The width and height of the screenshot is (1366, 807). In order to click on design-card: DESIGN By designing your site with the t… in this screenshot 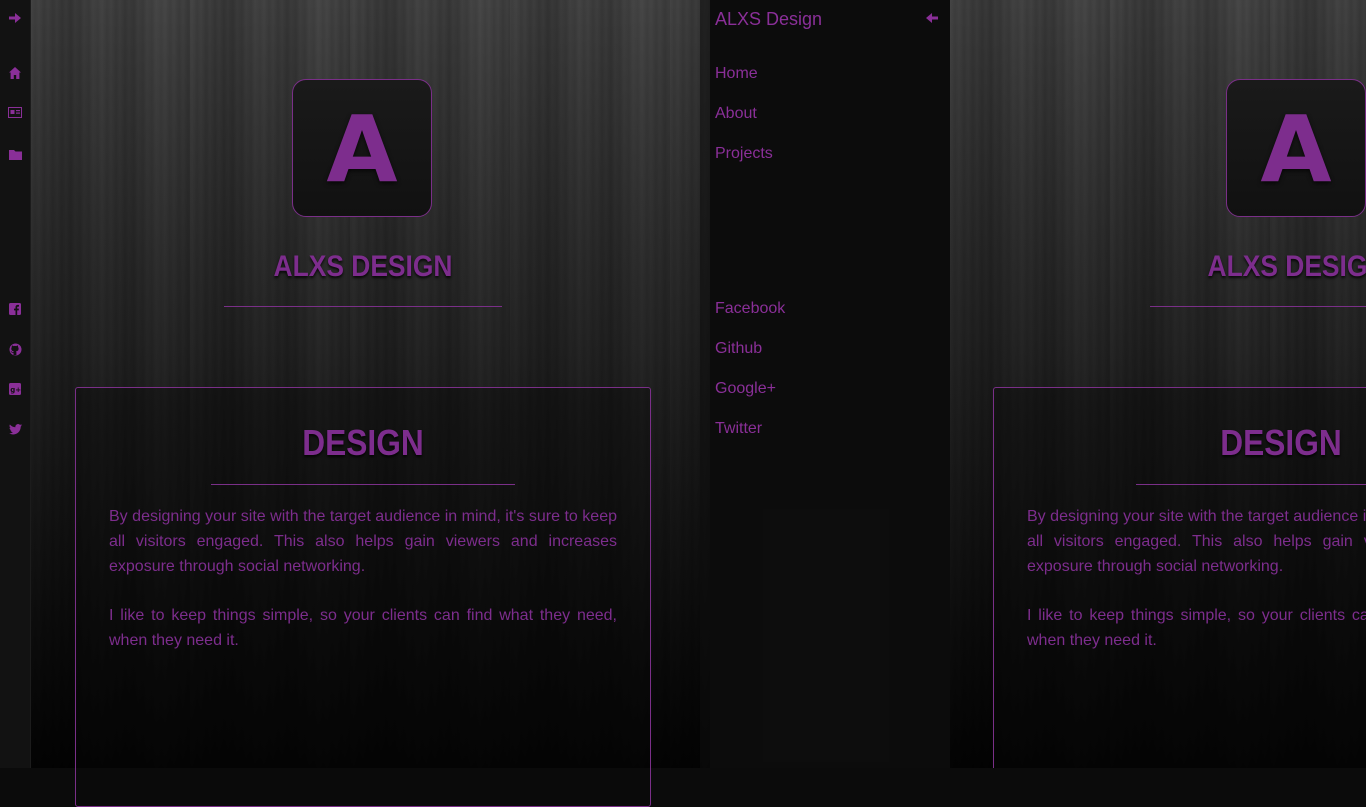, I will do `click(1179, 577)`.